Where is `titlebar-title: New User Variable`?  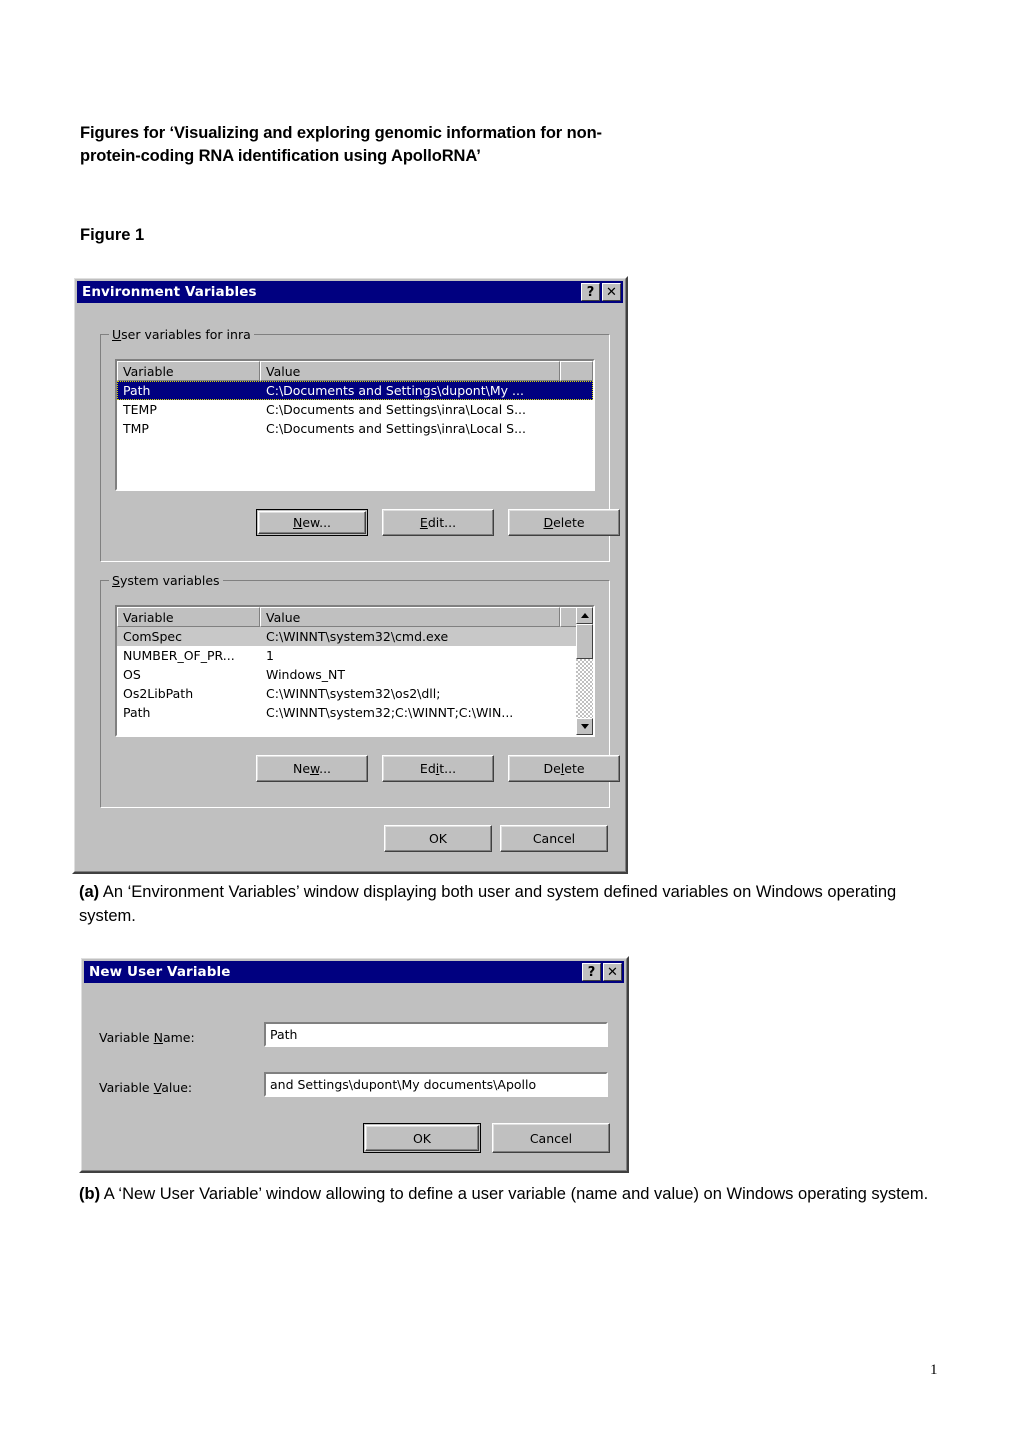
titlebar-title: New User Variable is located at coordinates (160, 972).